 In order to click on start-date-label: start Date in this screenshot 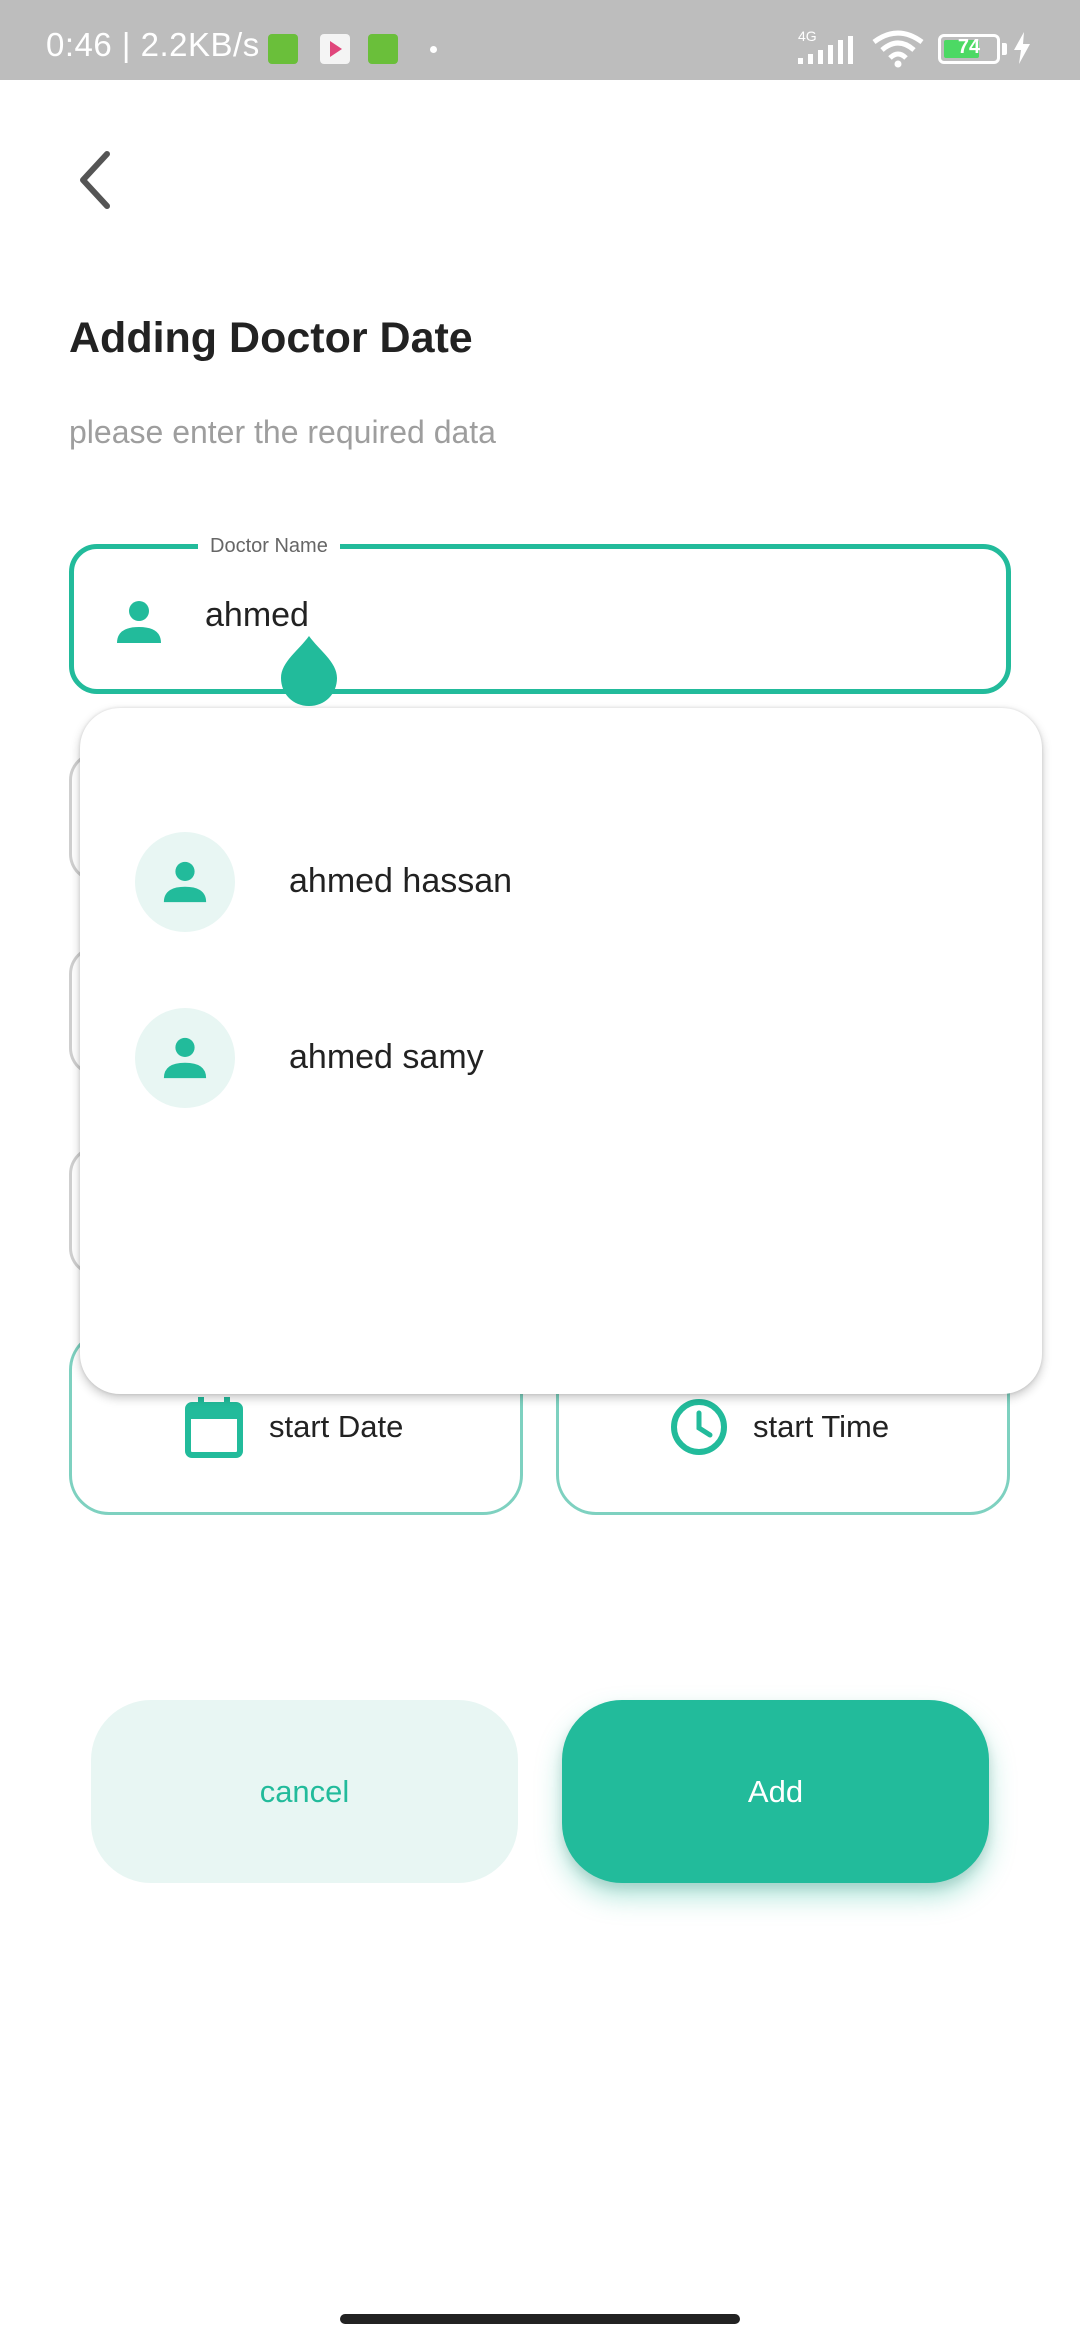, I will do `click(336, 1426)`.